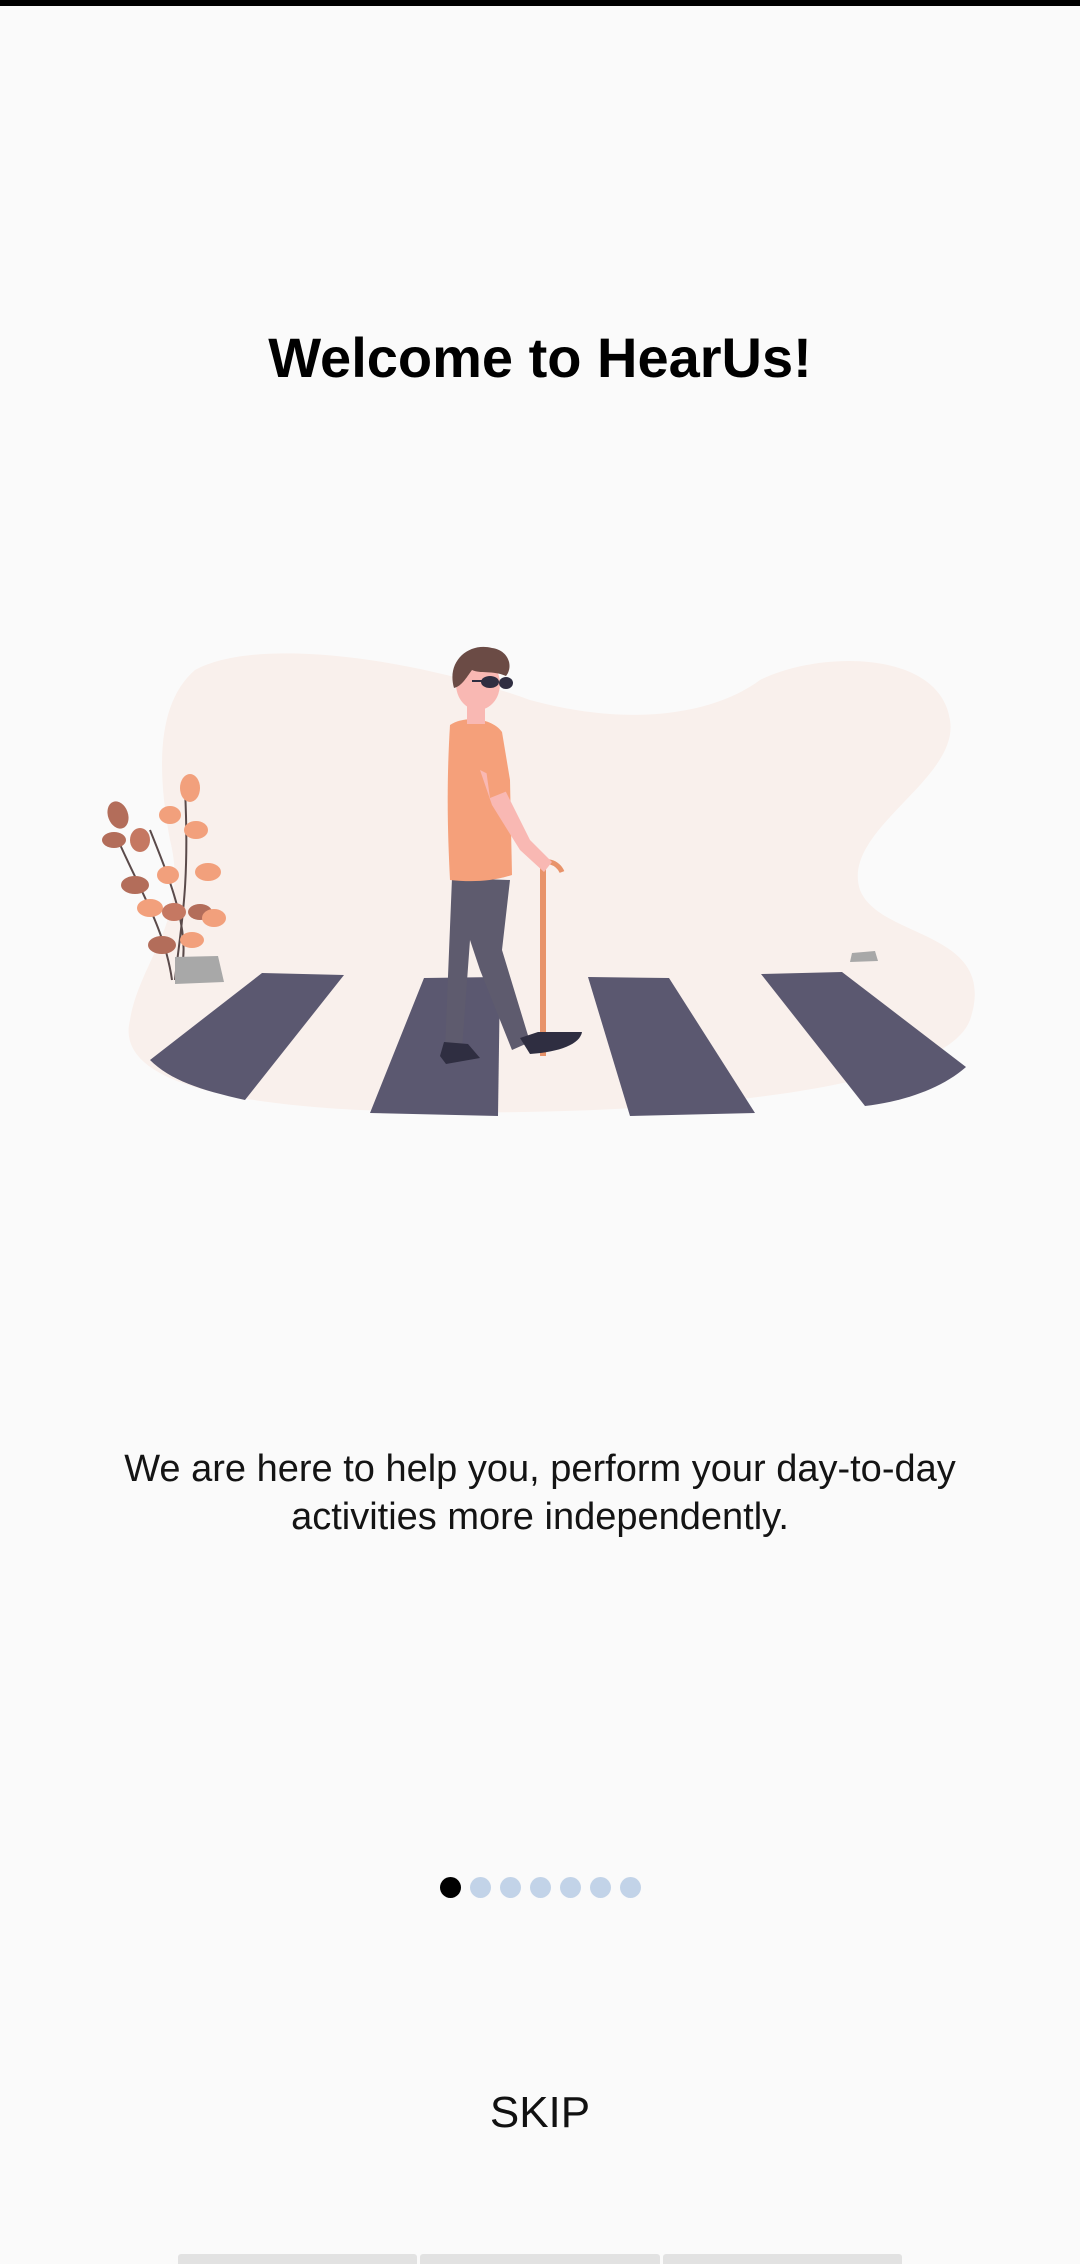  I want to click on status-bar, so click(540, 3).